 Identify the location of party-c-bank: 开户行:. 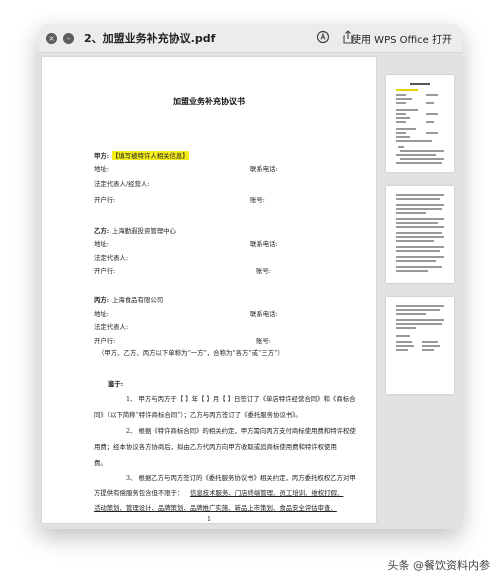
(105, 341).